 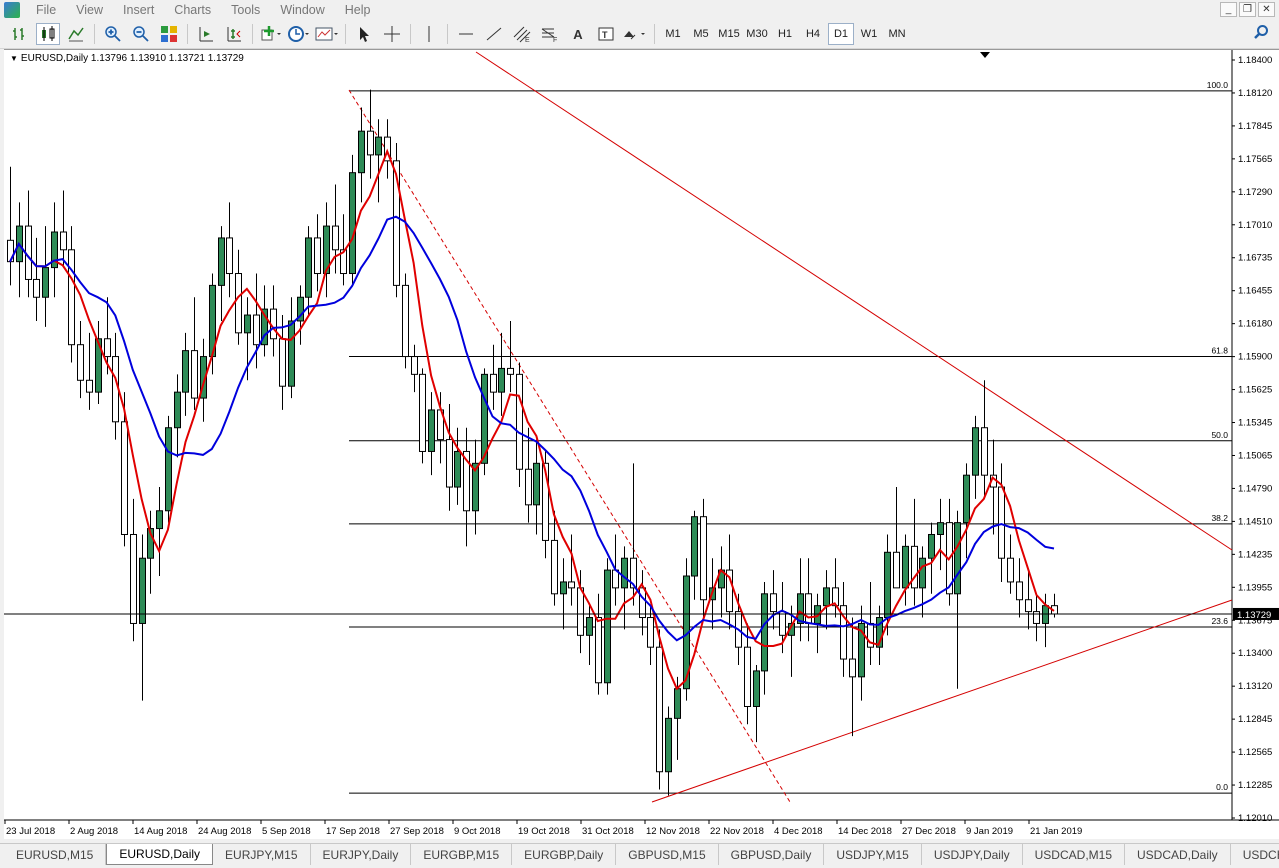 What do you see at coordinates (1266, 9) in the screenshot?
I see `close-button: ✕` at bounding box center [1266, 9].